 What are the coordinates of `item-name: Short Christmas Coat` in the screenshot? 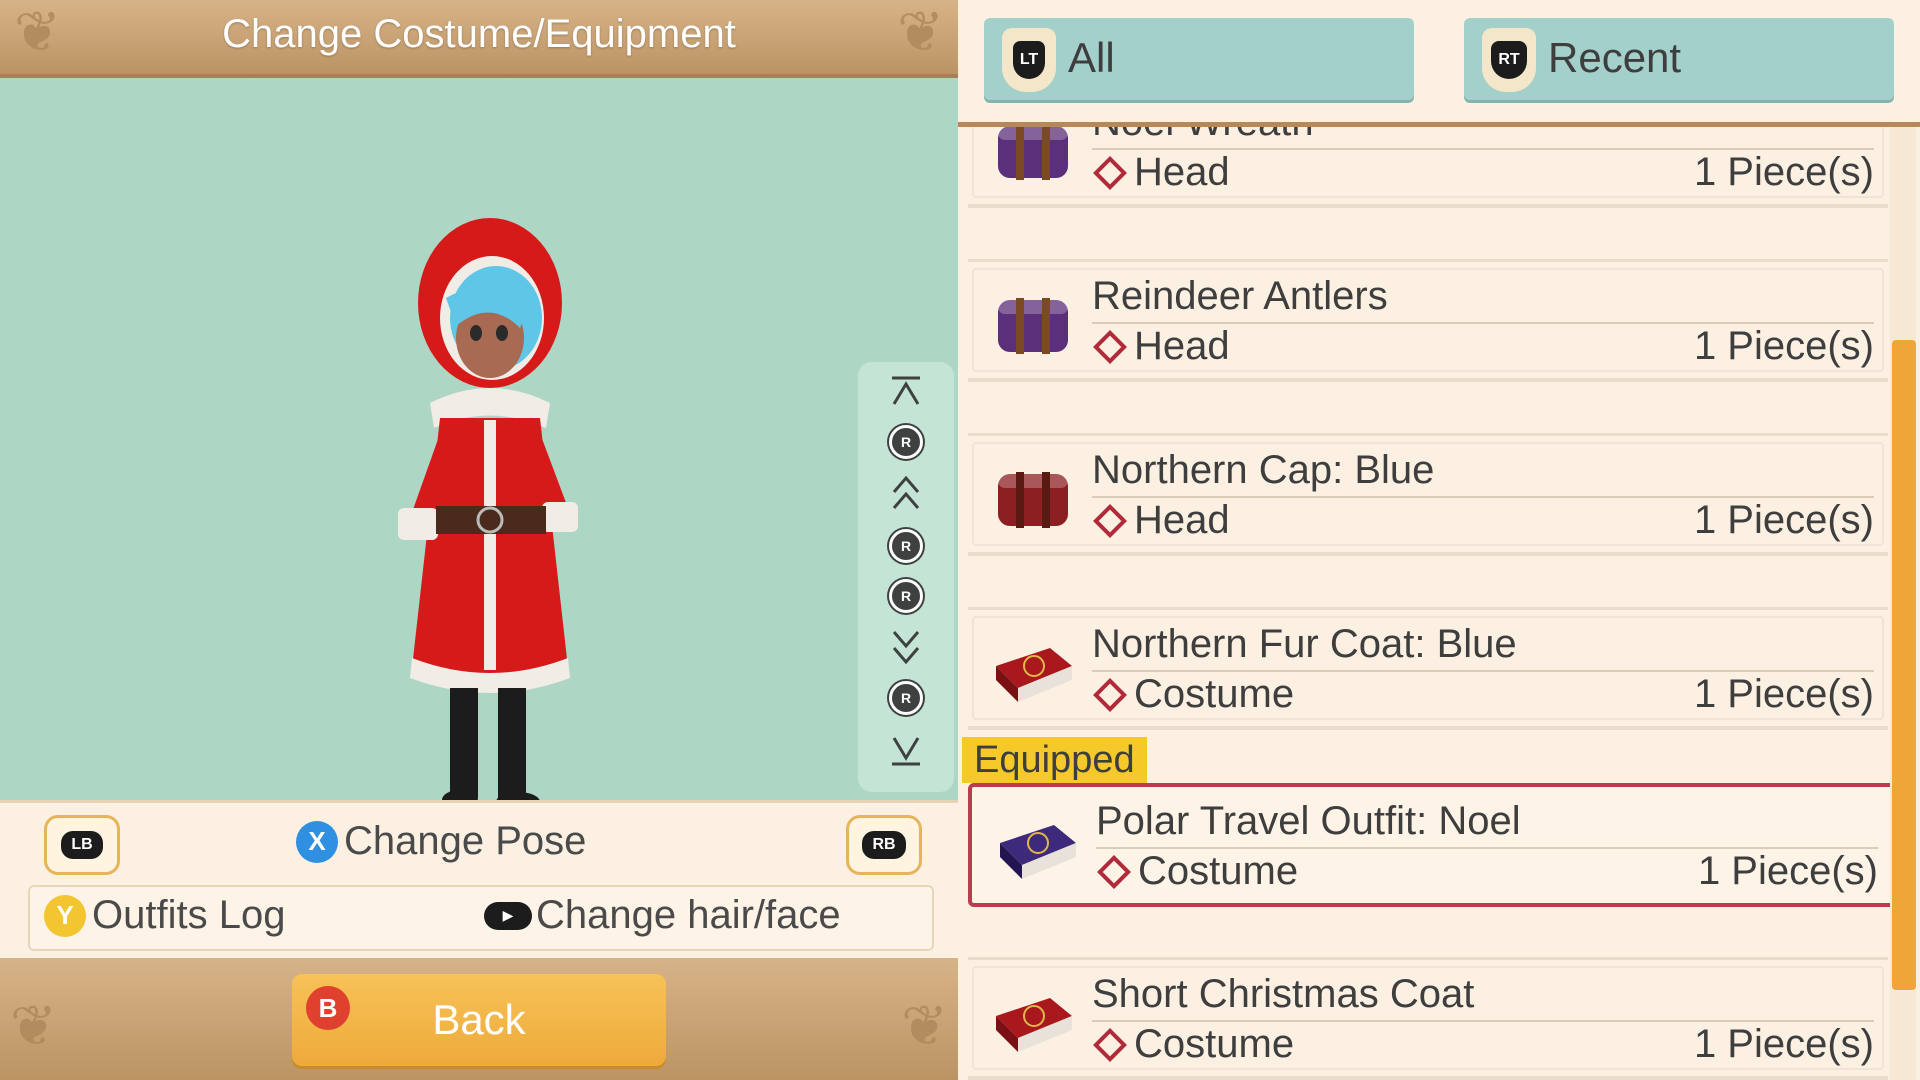 It's located at (1283, 994).